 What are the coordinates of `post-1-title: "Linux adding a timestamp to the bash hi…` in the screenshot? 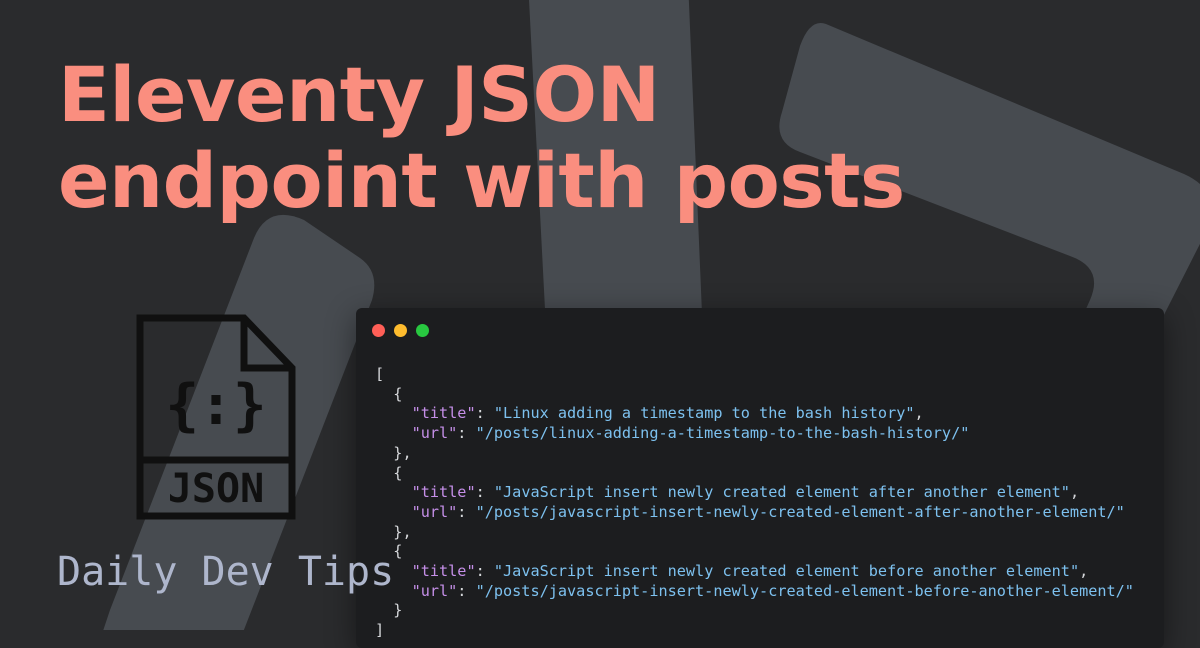 It's located at (704, 413).